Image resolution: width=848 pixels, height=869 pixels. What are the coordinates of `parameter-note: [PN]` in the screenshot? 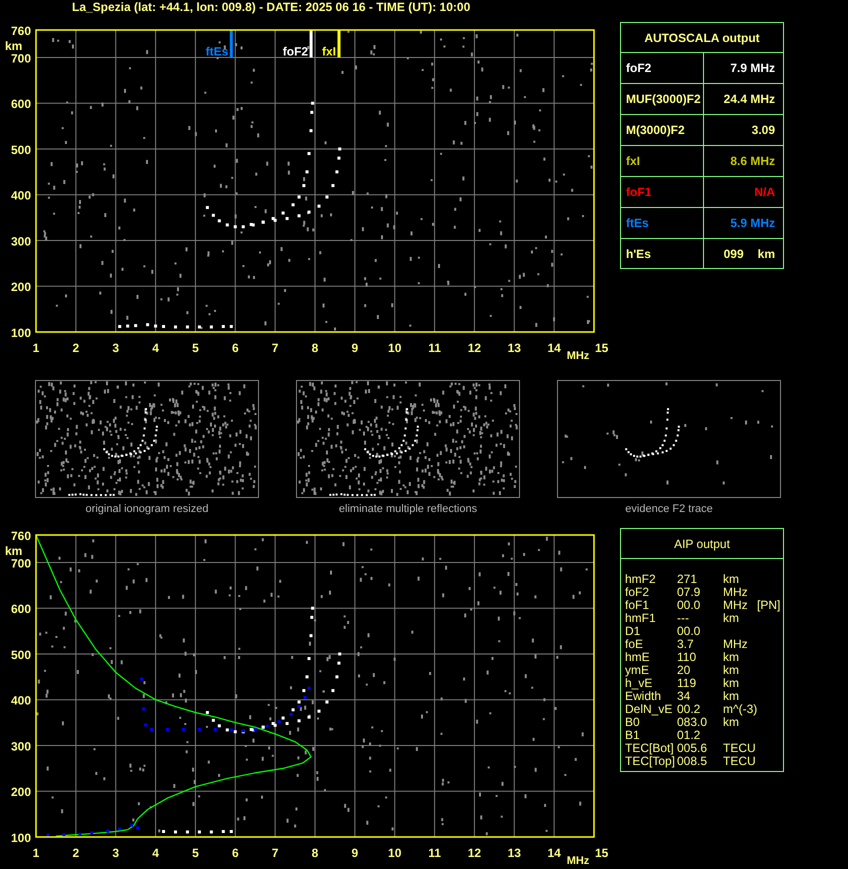 It's located at (769, 605).